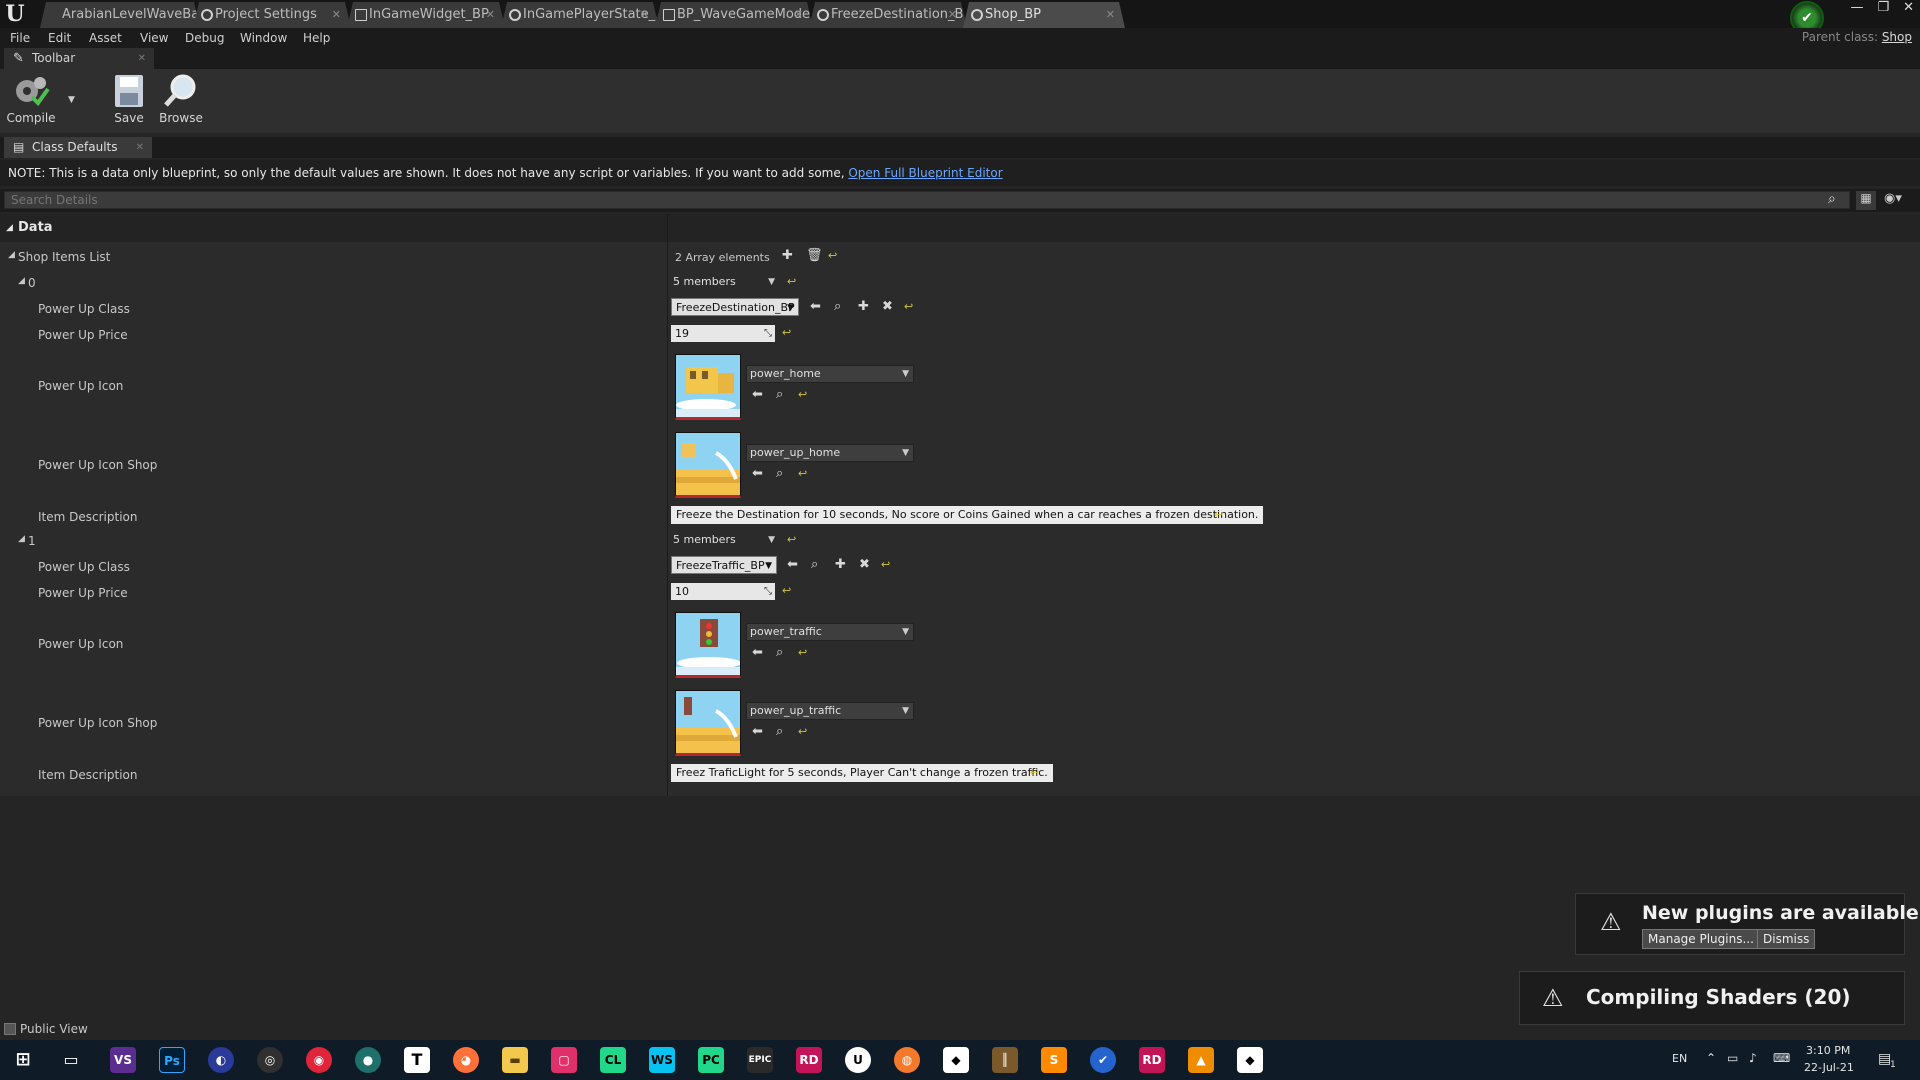 This screenshot has width=1920, height=1080. Describe the element at coordinates (580, 15) in the screenshot. I see `tab-ingameplayerstate-bp: InGamePlayerState_BP ✕` at that location.